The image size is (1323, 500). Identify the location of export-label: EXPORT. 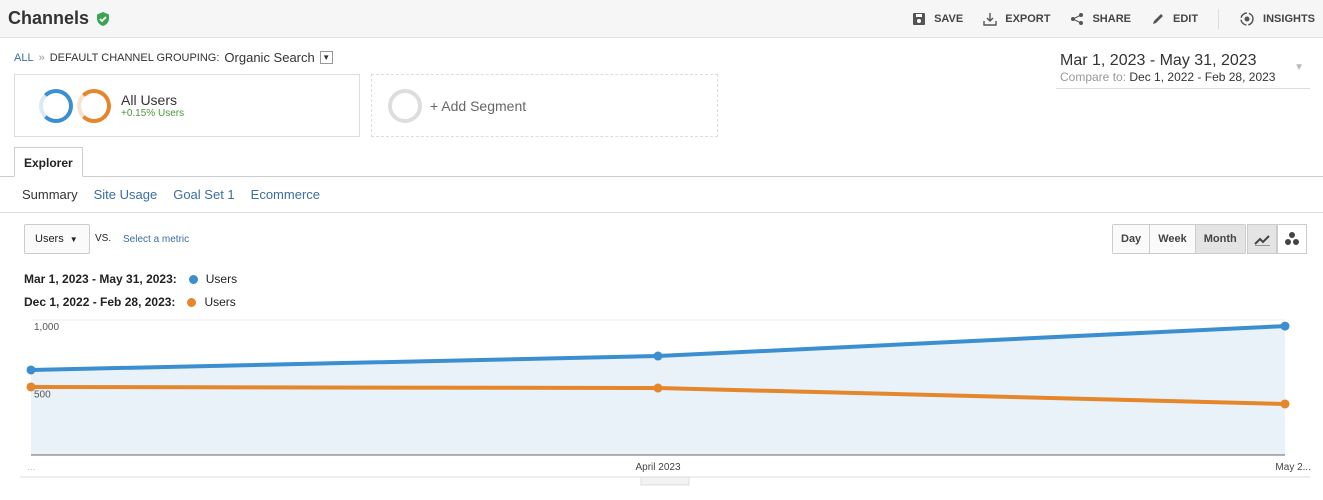
(1028, 18).